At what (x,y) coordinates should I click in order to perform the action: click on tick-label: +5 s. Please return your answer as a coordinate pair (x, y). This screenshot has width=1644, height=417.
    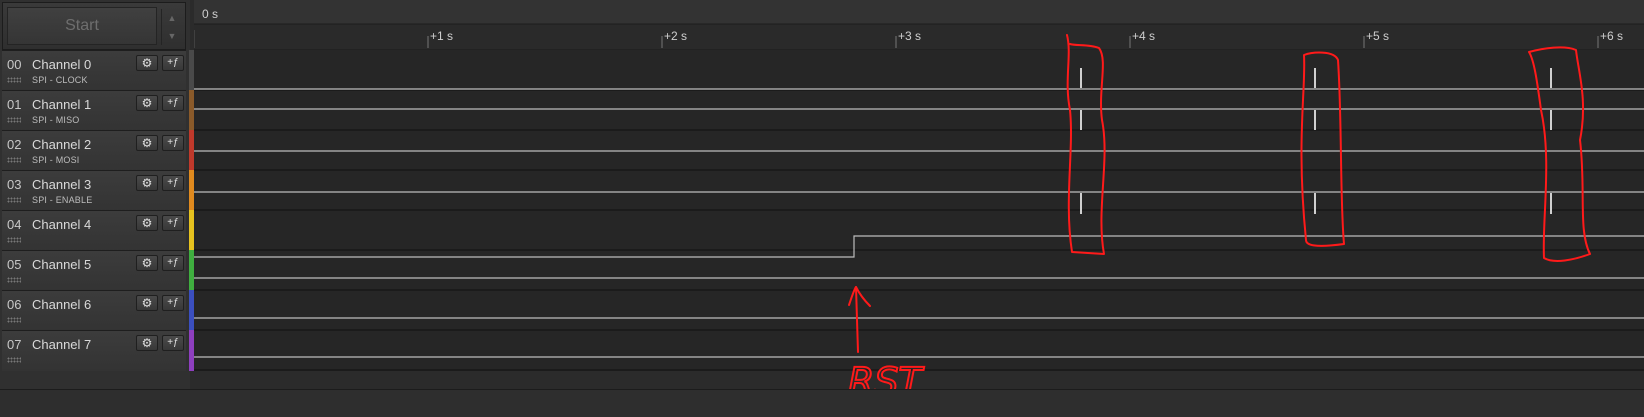
    Looking at the image, I should click on (1377, 36).